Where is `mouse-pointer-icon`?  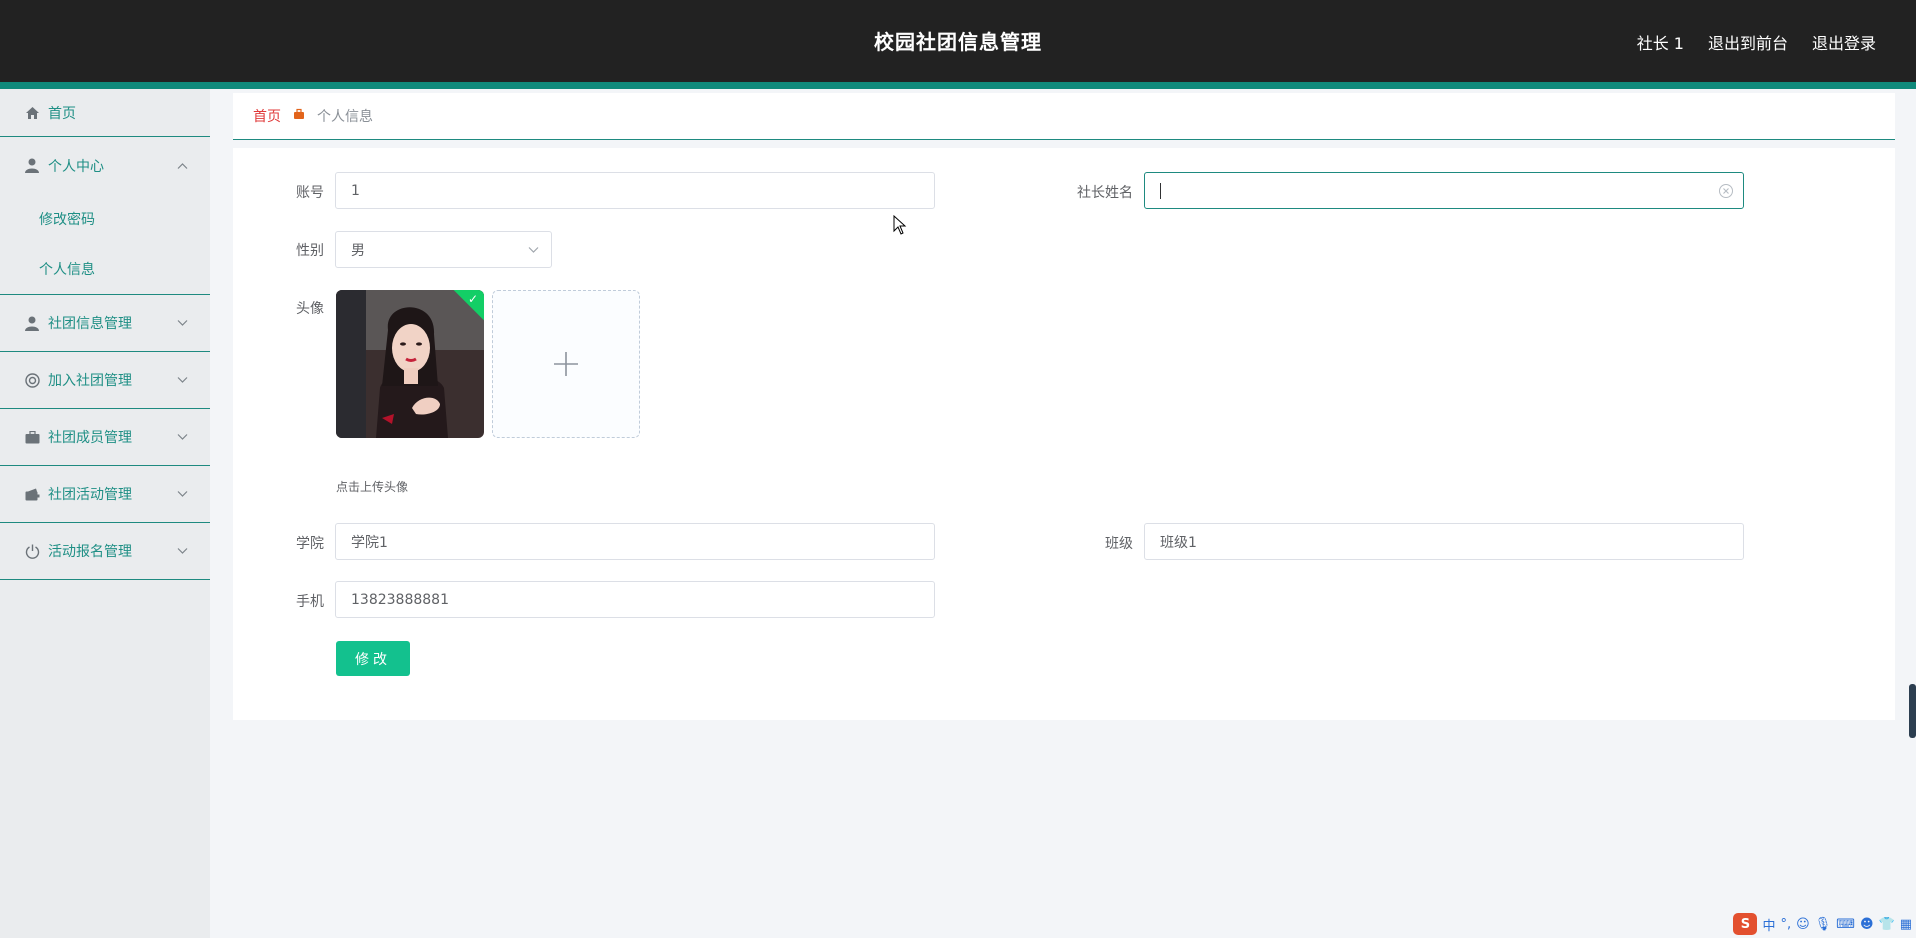
mouse-pointer-icon is located at coordinates (900, 225).